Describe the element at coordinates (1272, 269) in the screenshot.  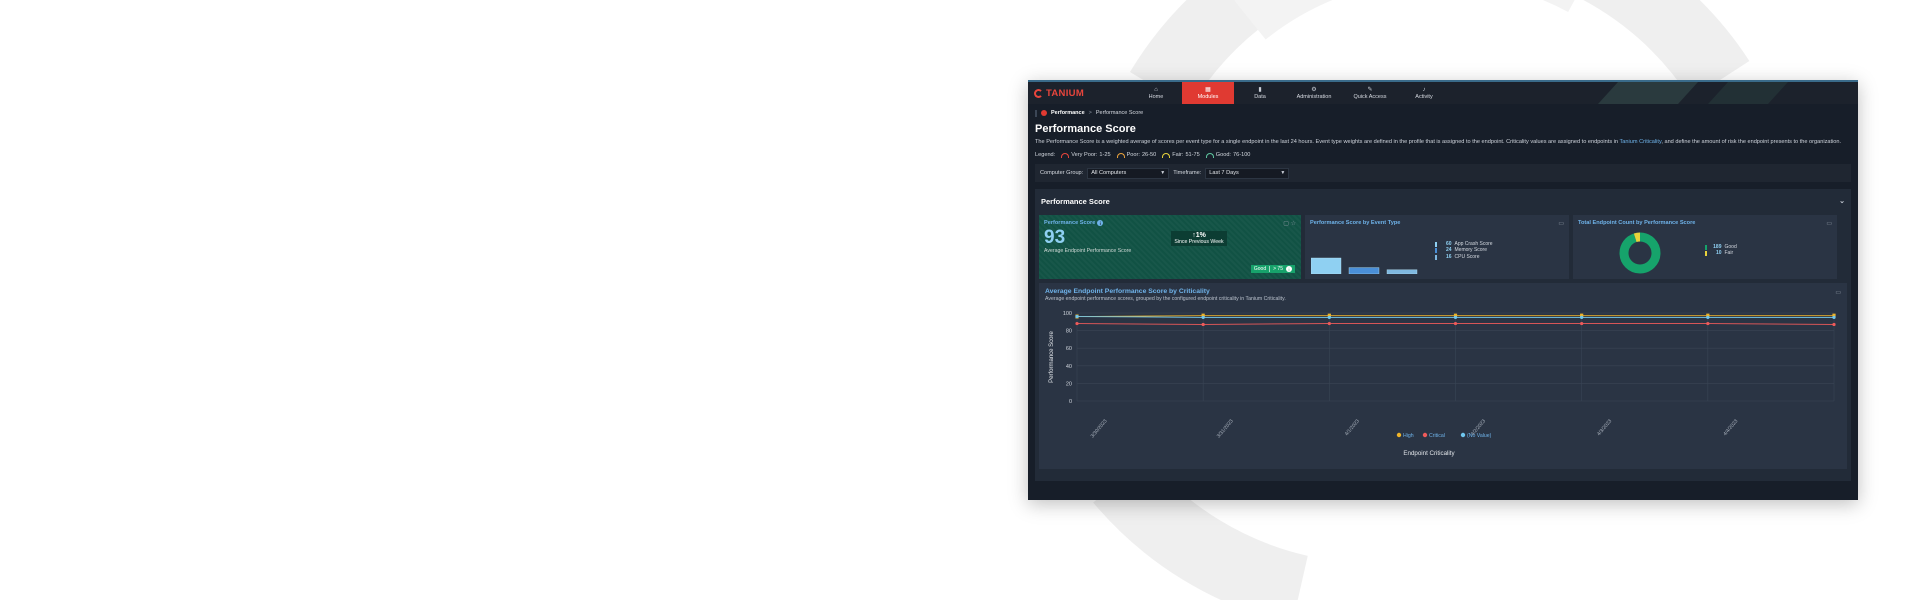
I see `status-badge: Good > 75 i` at that location.